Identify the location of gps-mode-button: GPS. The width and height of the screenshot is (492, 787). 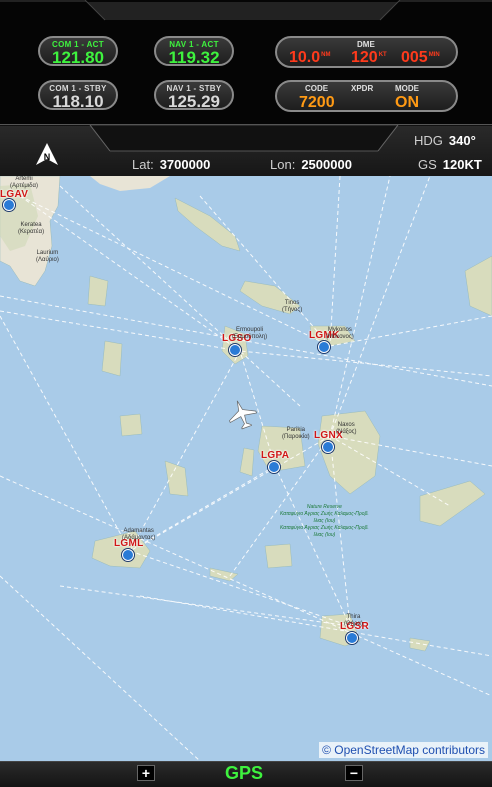
(244, 773).